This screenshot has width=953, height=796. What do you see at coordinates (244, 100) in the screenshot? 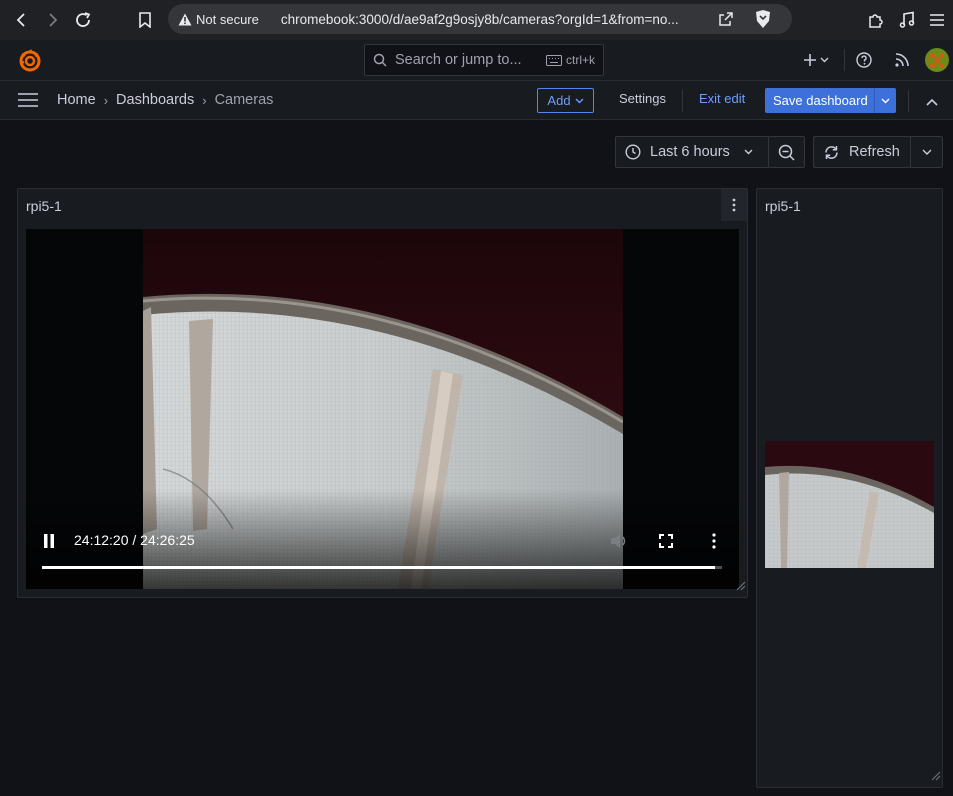
I see `breadcrumb-current: Cameras` at bounding box center [244, 100].